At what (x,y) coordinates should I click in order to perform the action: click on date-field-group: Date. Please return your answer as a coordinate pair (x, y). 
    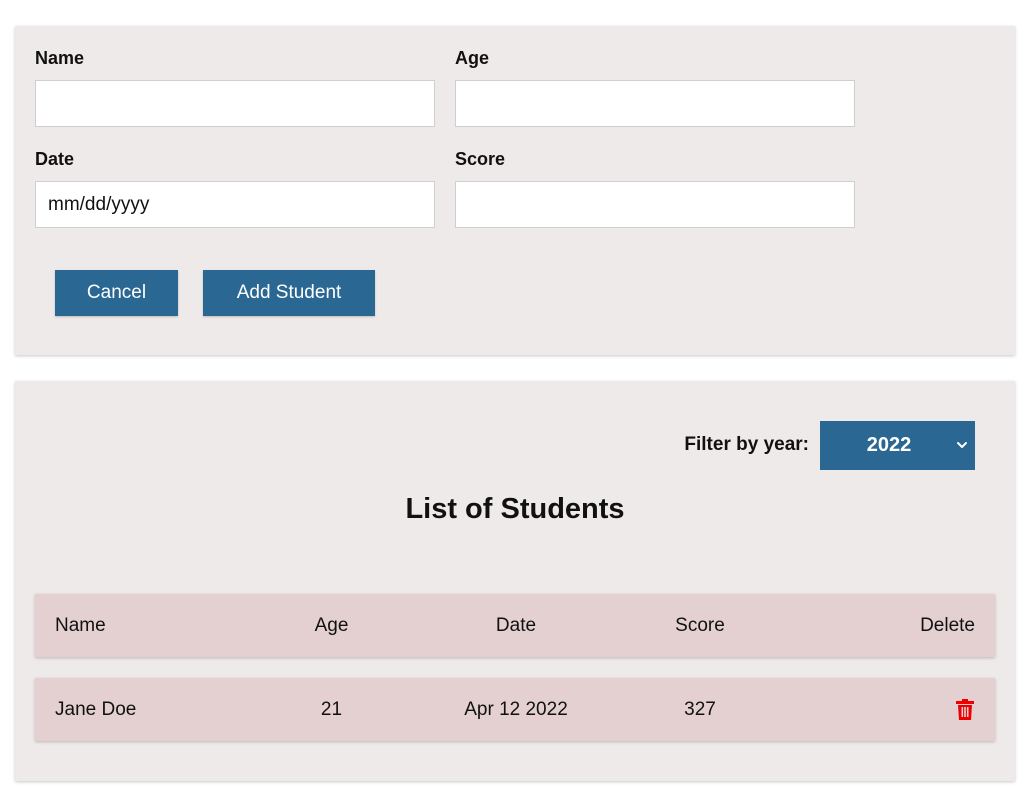
    Looking at the image, I should click on (235, 188).